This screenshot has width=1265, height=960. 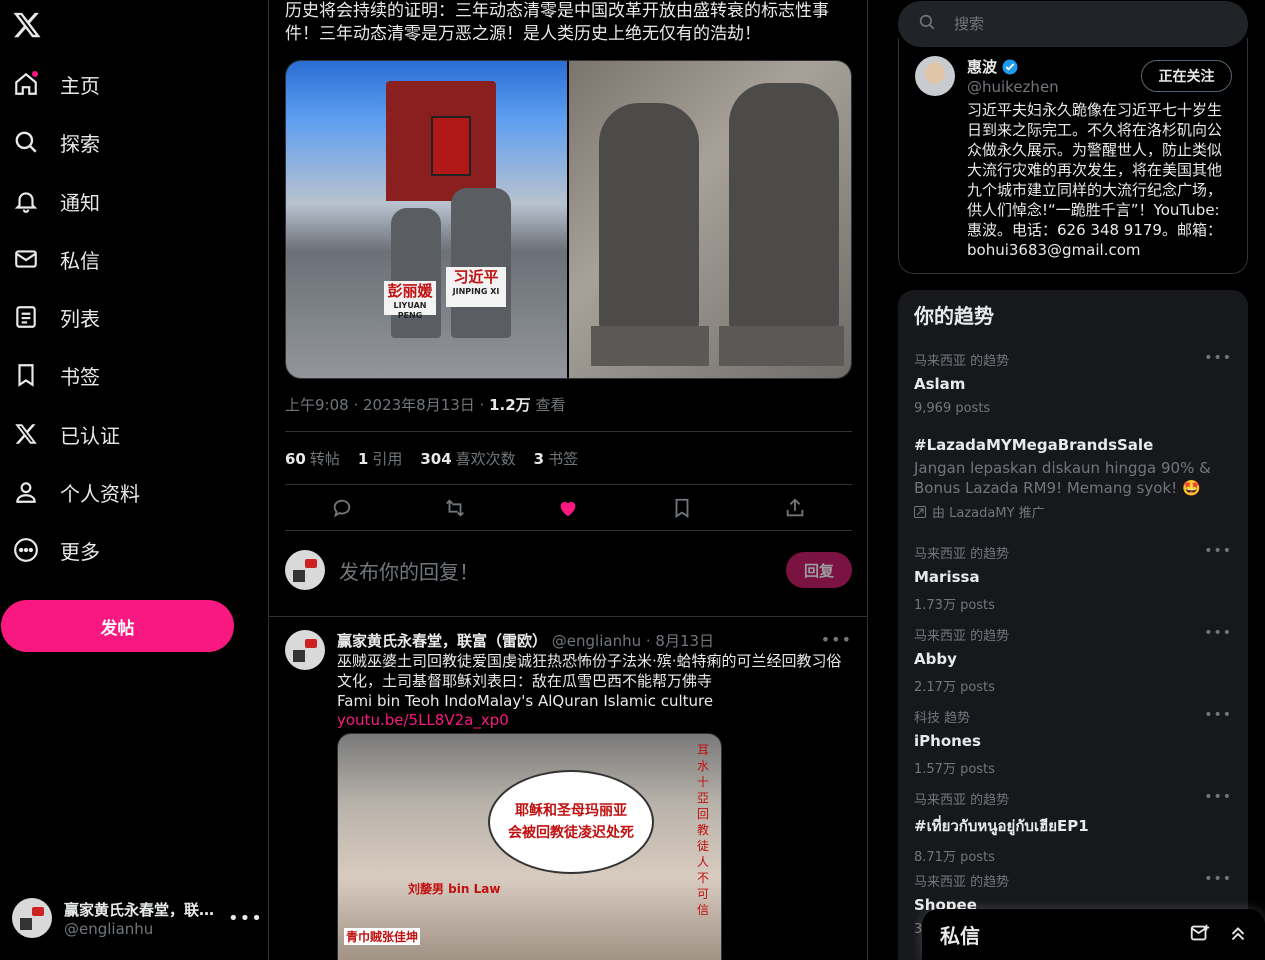 What do you see at coordinates (137, 918) in the screenshot?
I see `account-switcher: 赢家黄氏永春堂，联… @englianhu •••` at bounding box center [137, 918].